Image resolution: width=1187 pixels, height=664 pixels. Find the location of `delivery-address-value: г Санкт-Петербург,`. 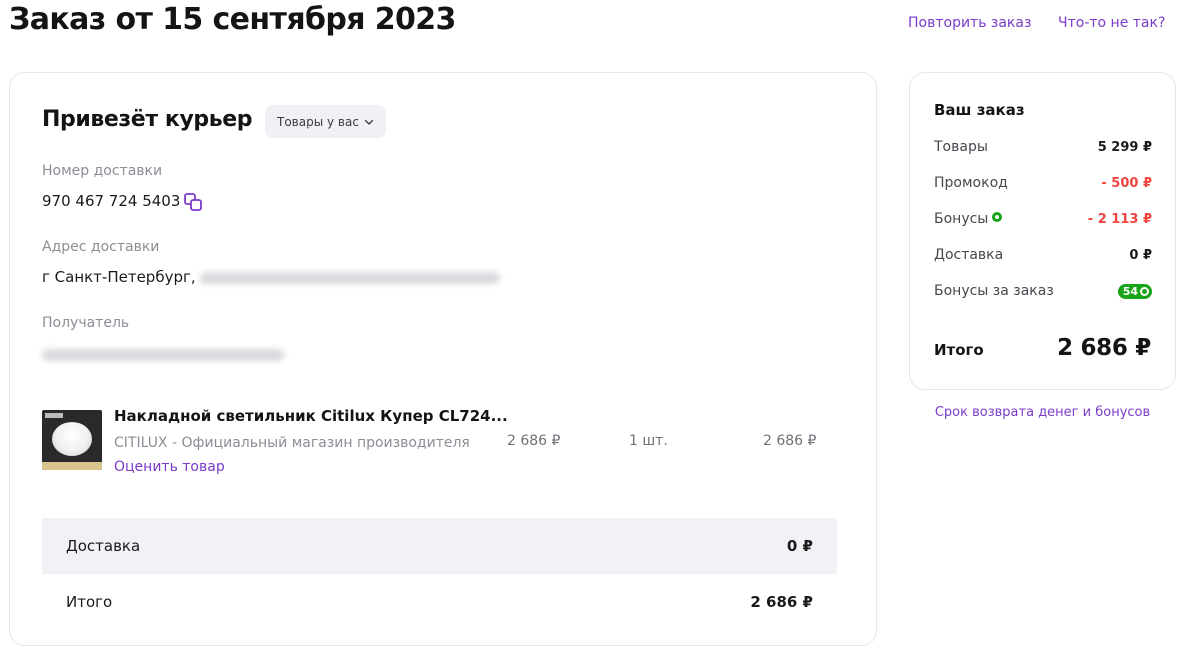

delivery-address-value: г Санкт-Петербург, is located at coordinates (271, 277).